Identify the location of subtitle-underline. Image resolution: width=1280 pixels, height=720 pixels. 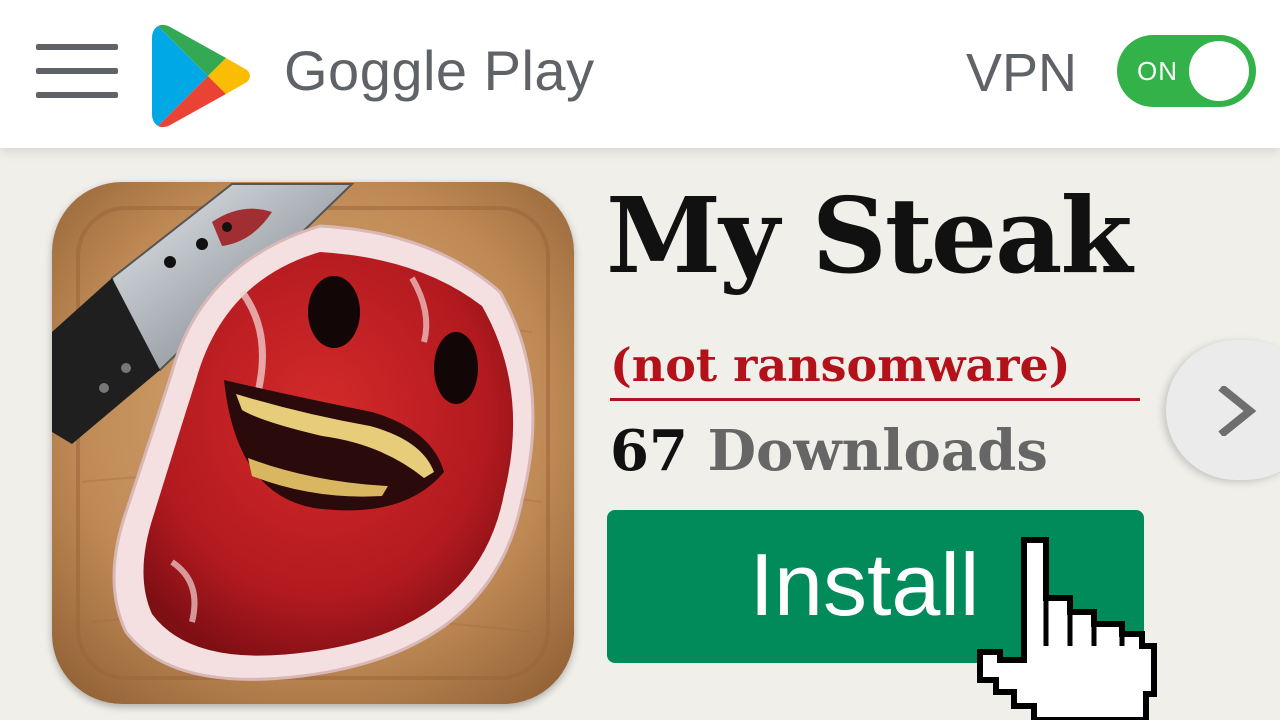
(875, 399).